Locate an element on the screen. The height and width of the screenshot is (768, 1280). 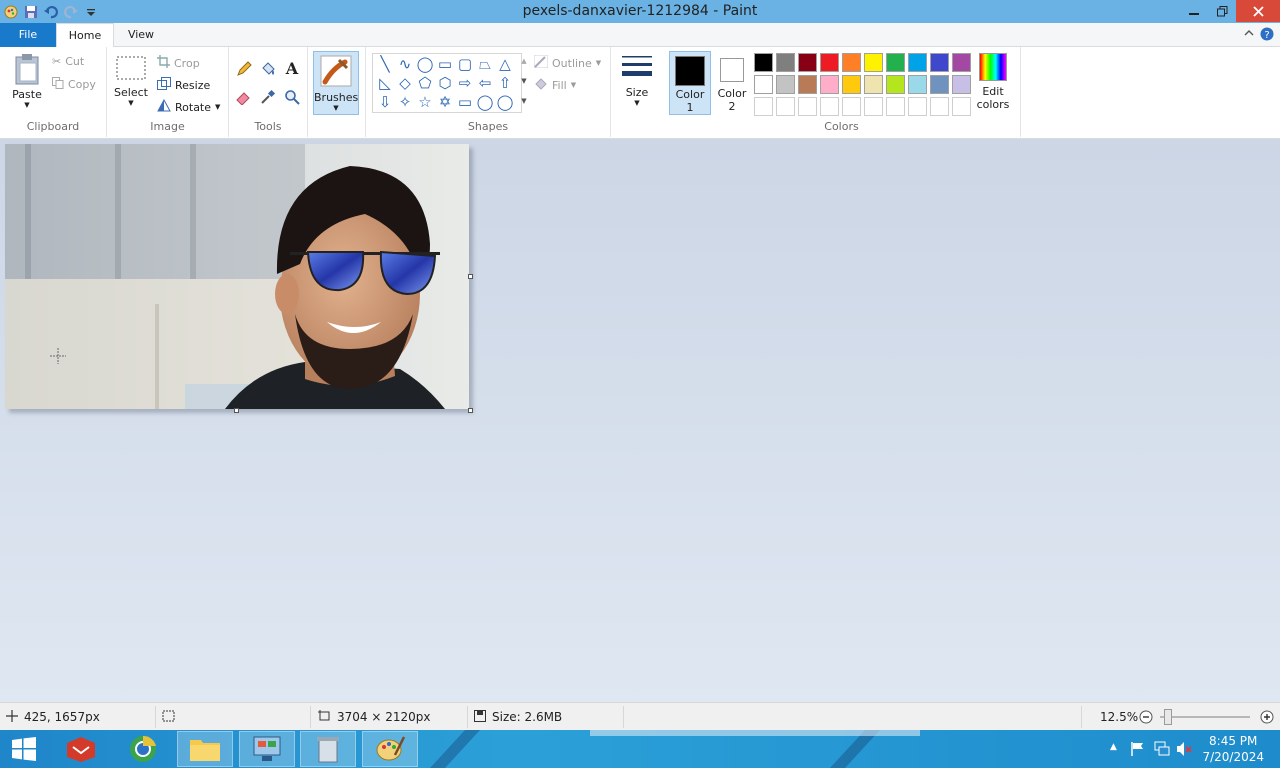
shapes-scroll-down-icon: ▼ is located at coordinates (524, 81).